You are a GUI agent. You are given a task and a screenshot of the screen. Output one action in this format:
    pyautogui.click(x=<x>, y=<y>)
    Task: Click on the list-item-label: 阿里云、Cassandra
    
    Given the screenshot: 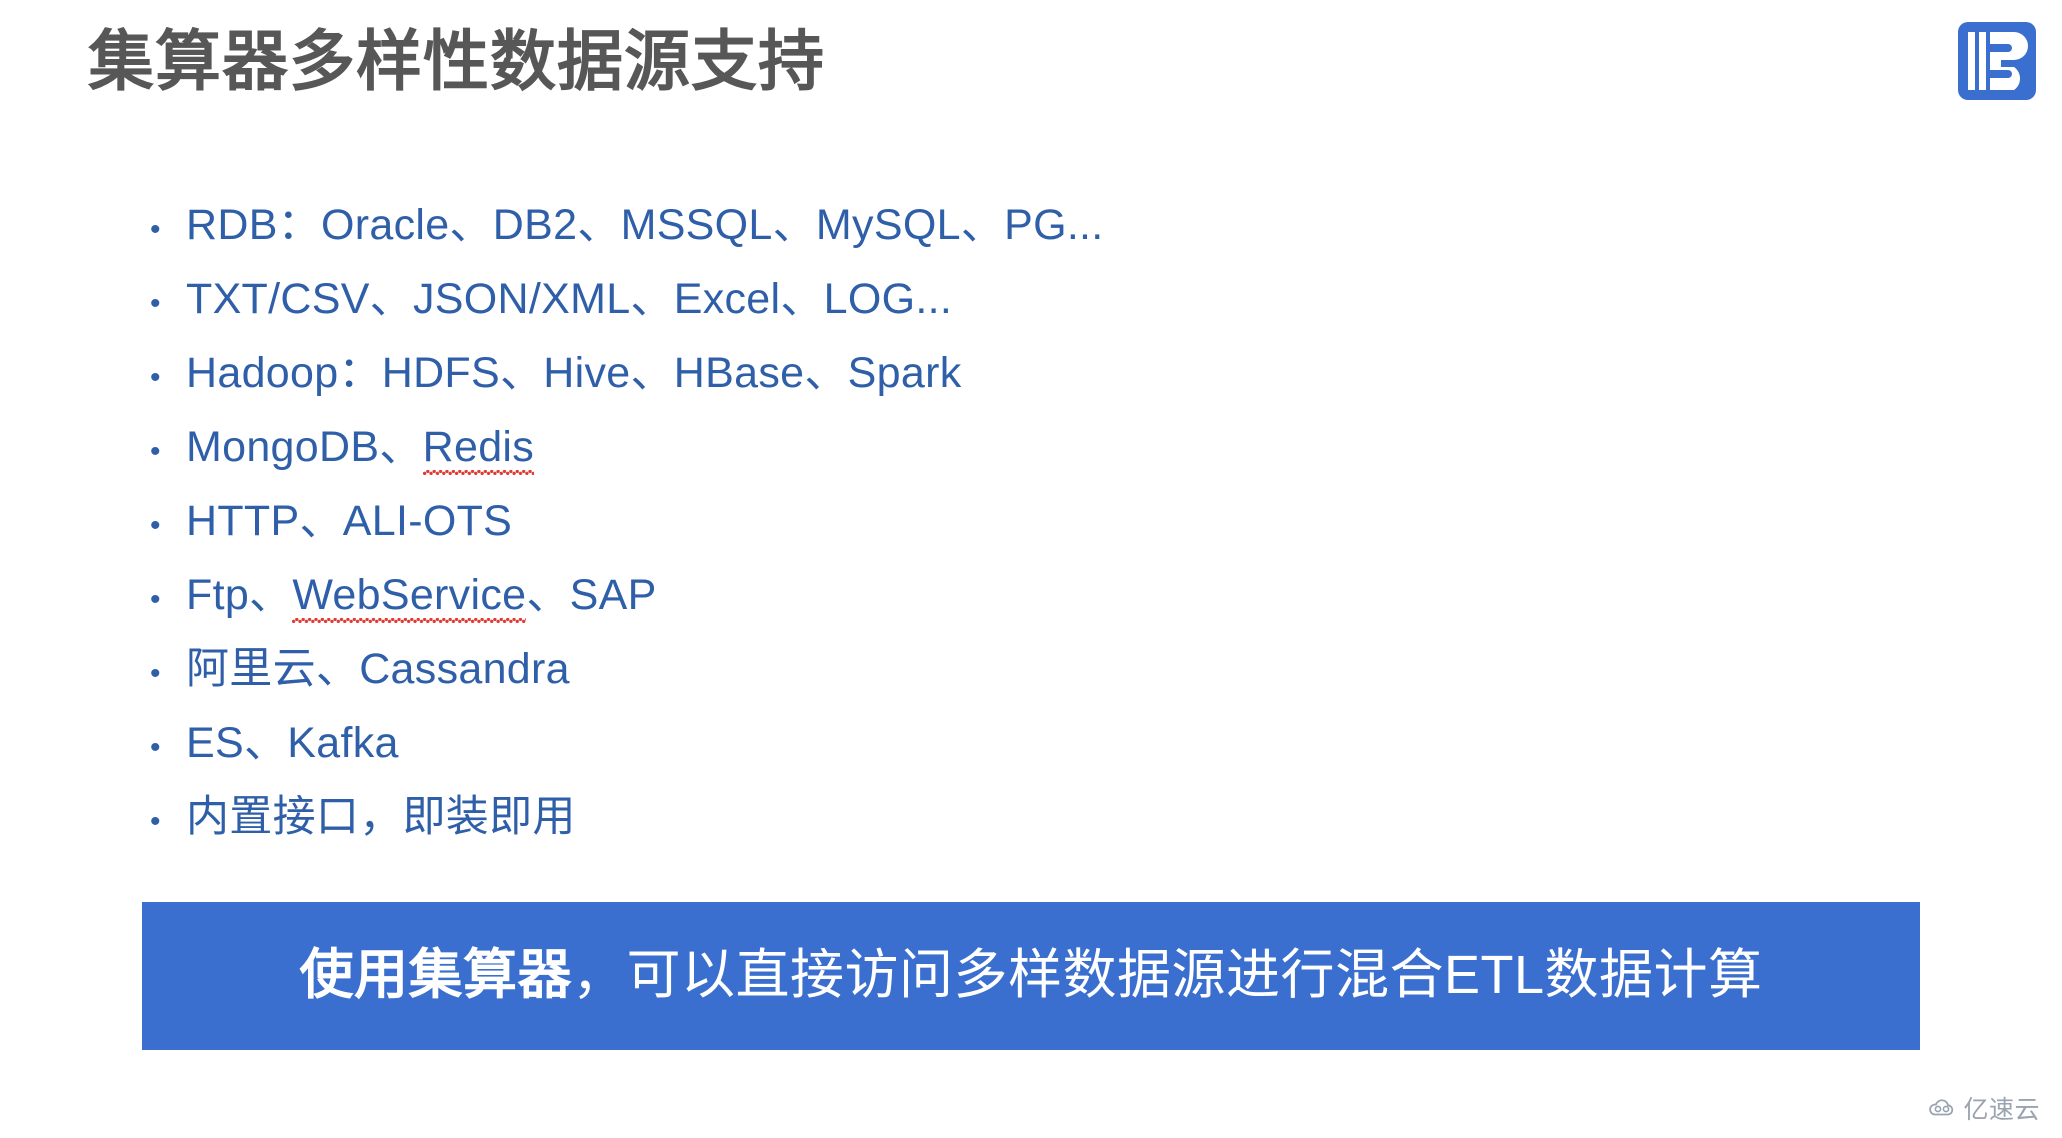 What is the action you would take?
    pyautogui.click(x=378, y=669)
    